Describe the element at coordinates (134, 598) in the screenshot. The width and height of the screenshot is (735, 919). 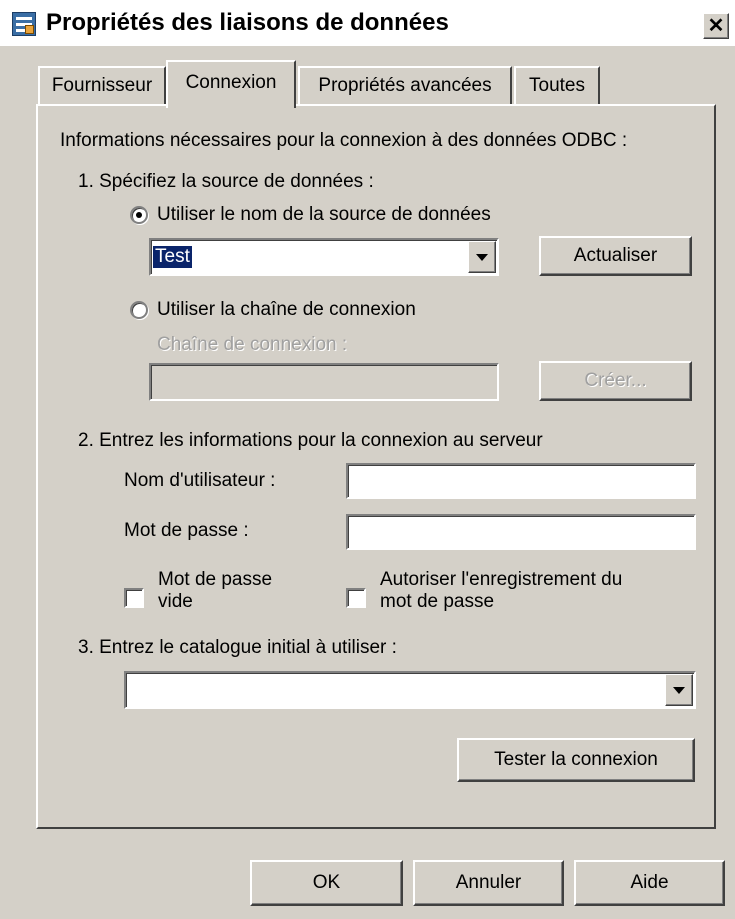
I see `blank-password-checkbox` at that location.